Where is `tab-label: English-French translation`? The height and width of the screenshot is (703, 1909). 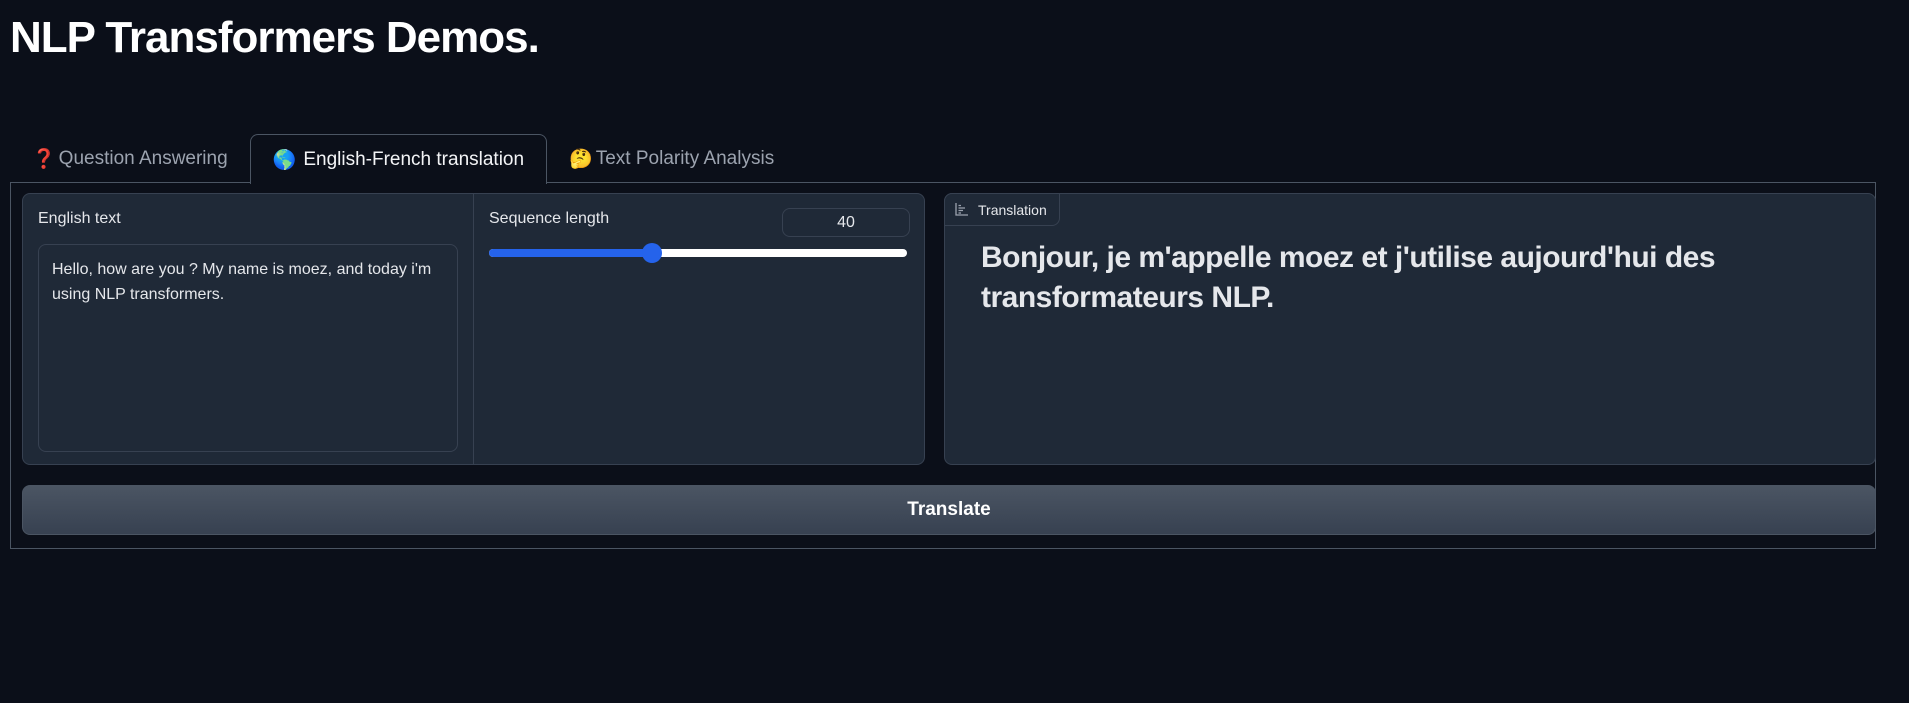 tab-label: English-French translation is located at coordinates (414, 159).